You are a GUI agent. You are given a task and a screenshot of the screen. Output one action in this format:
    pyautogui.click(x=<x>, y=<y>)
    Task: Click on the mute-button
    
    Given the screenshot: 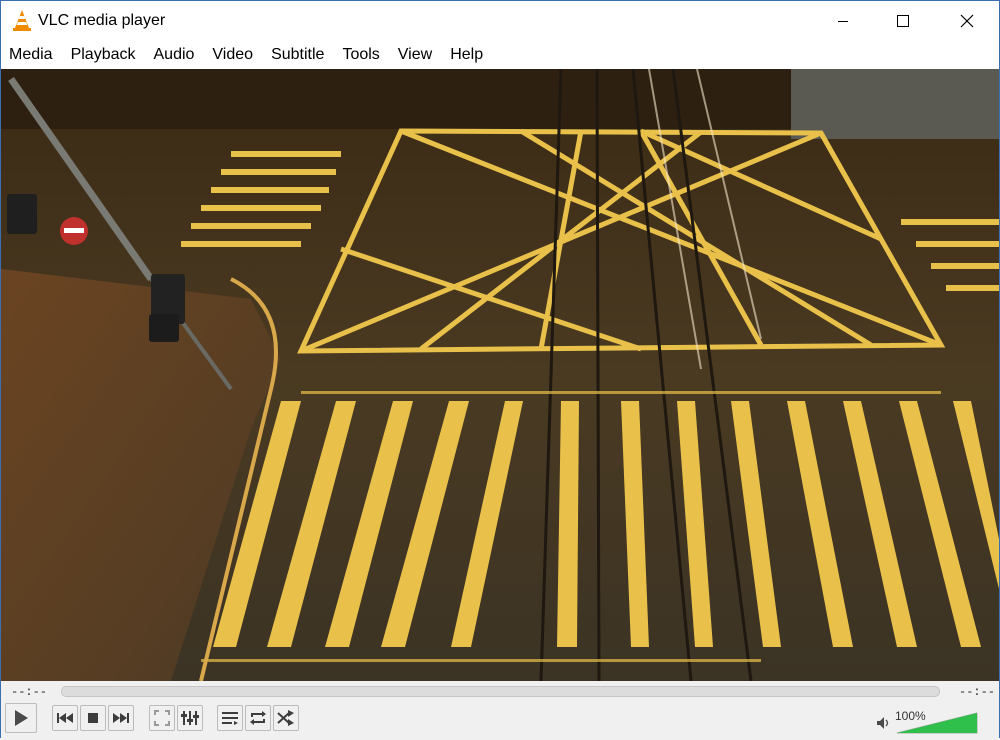 What is the action you would take?
    pyautogui.click(x=884, y=723)
    